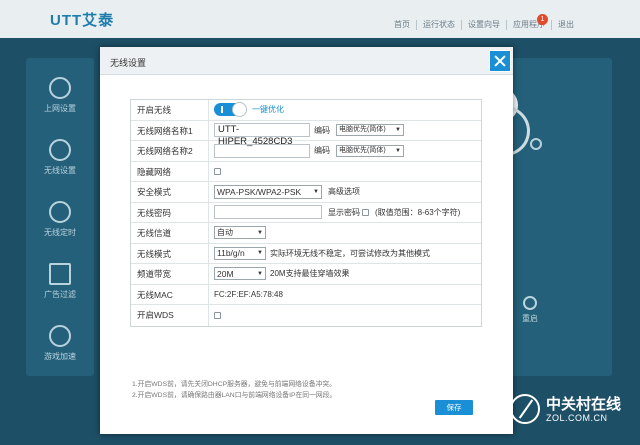 This screenshot has height=445, width=640. I want to click on ssid1-encoding-select: 电脑优先(简体) ▼, so click(370, 130).